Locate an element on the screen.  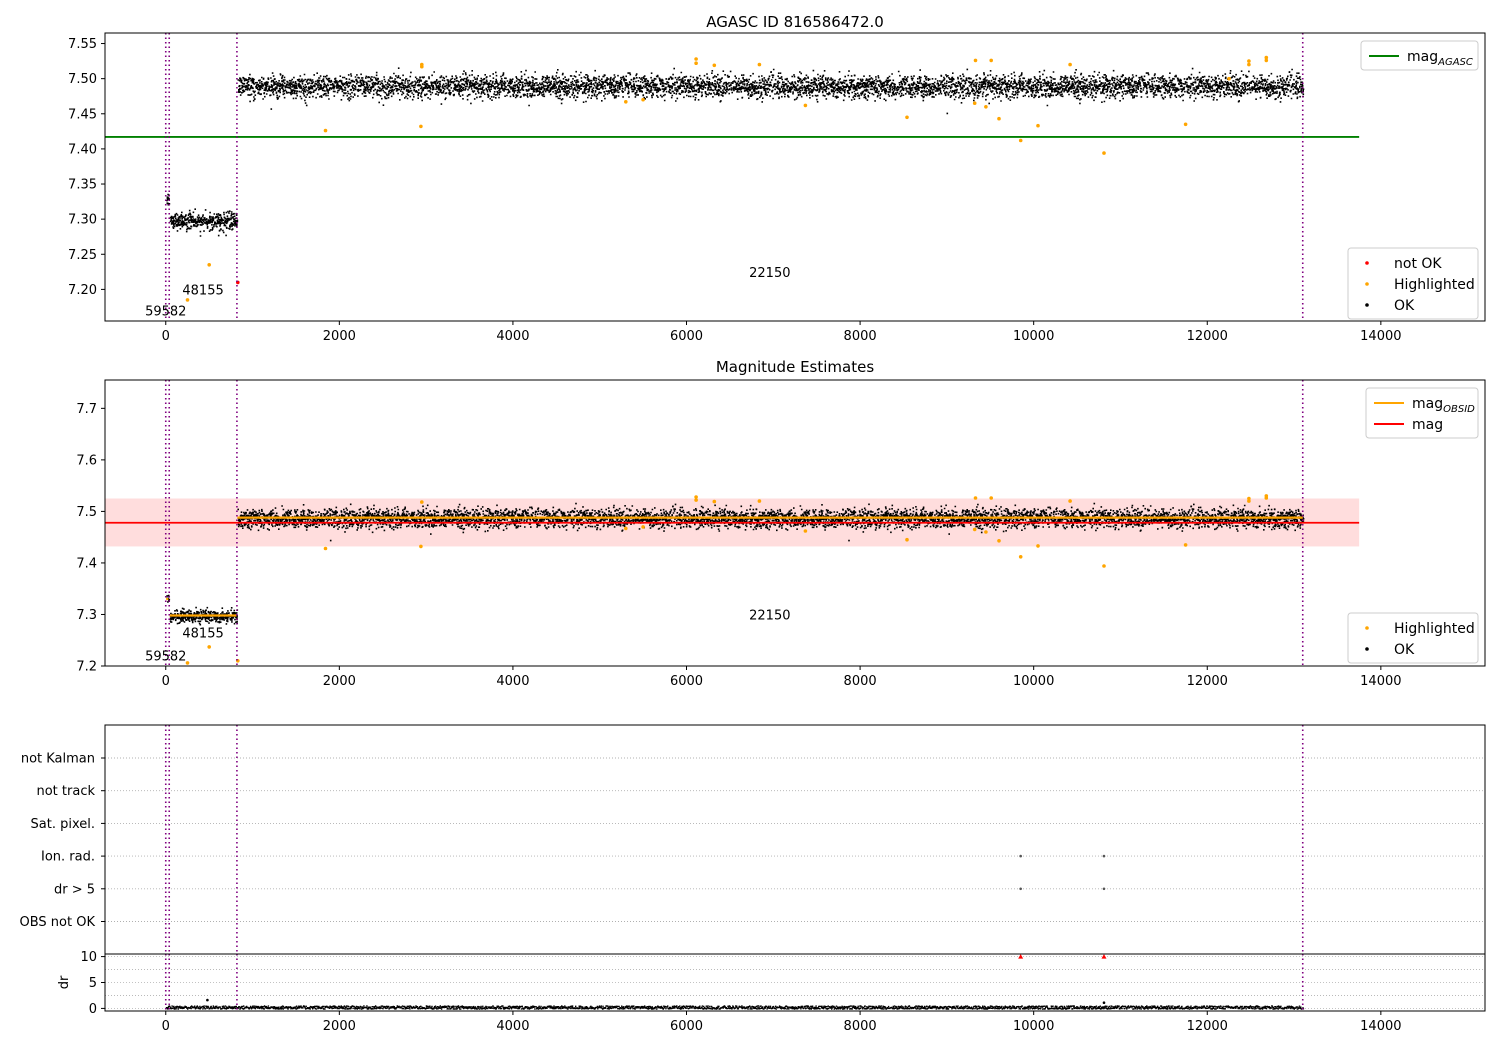
y-tick-label: 7.35 is located at coordinates (82, 185).